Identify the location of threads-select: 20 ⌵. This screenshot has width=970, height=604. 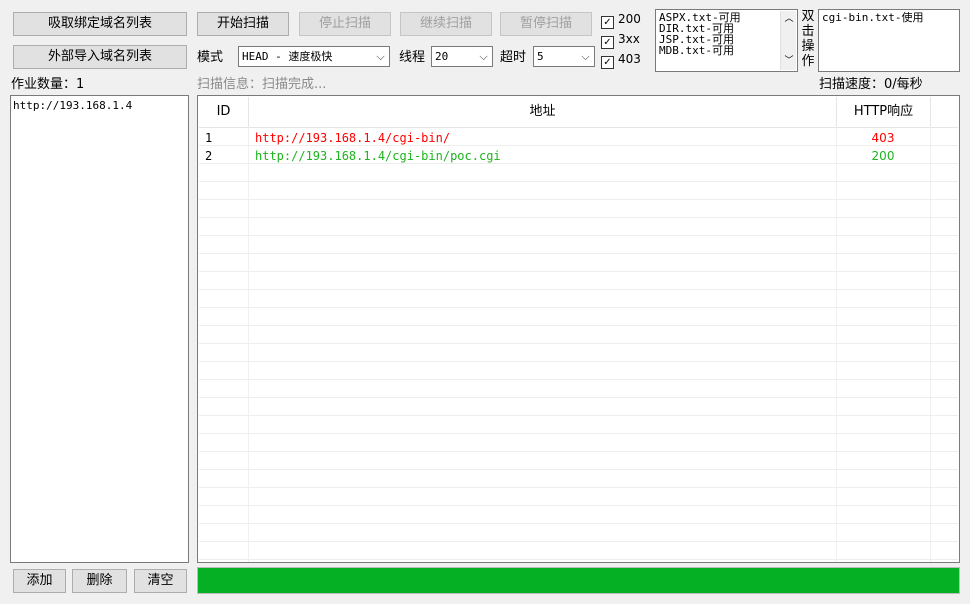
(462, 56).